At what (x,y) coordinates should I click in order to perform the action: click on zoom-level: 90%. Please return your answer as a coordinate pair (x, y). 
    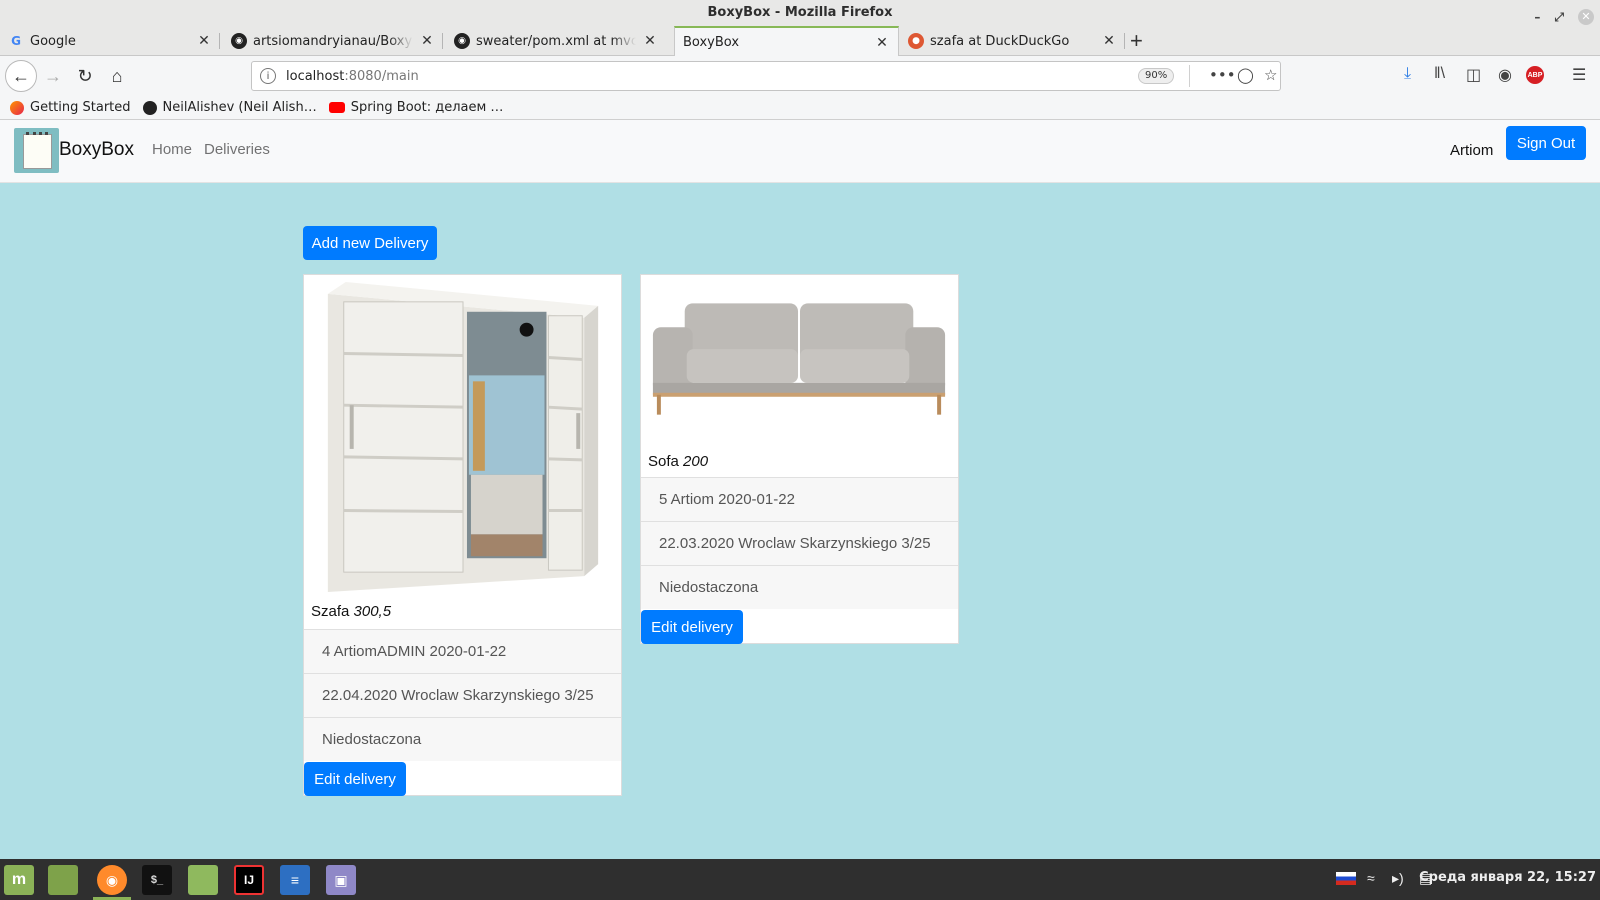
    Looking at the image, I should click on (1156, 76).